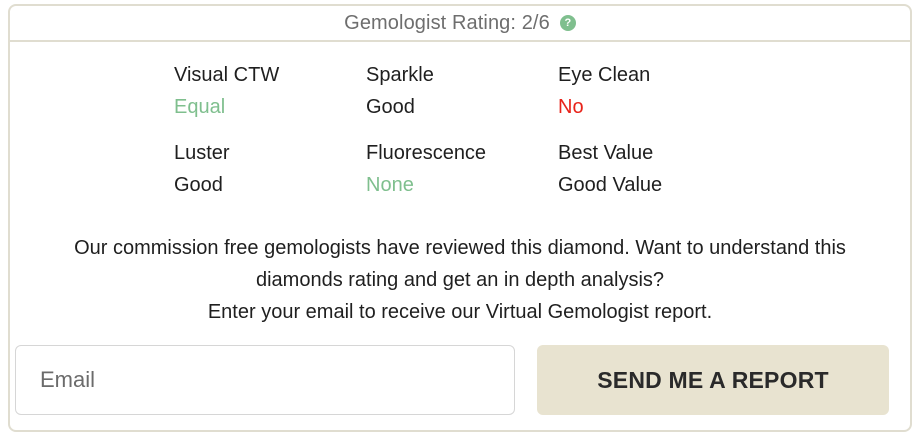 Image resolution: width=922 pixels, height=438 pixels. Describe the element at coordinates (447, 22) in the screenshot. I see `rating-title: Gemologist Rating: 2/6` at that location.